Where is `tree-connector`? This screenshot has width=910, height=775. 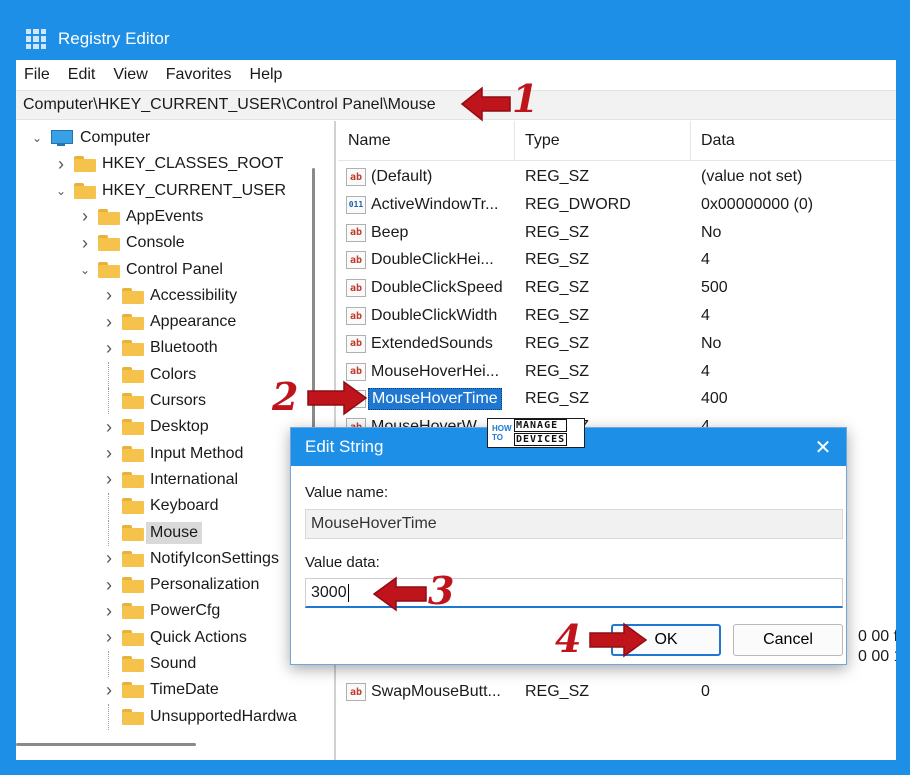 tree-connector is located at coordinates (112, 401).